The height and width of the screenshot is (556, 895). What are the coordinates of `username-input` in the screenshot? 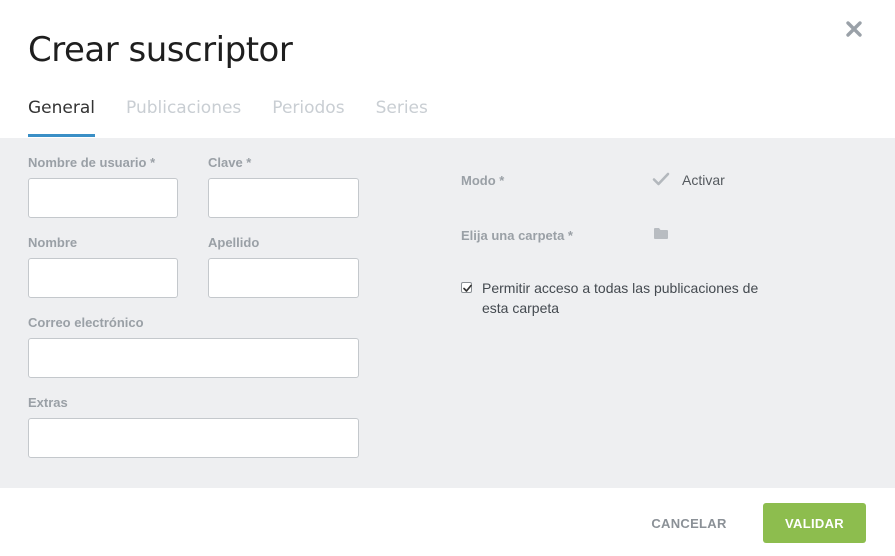 It's located at (103, 198).